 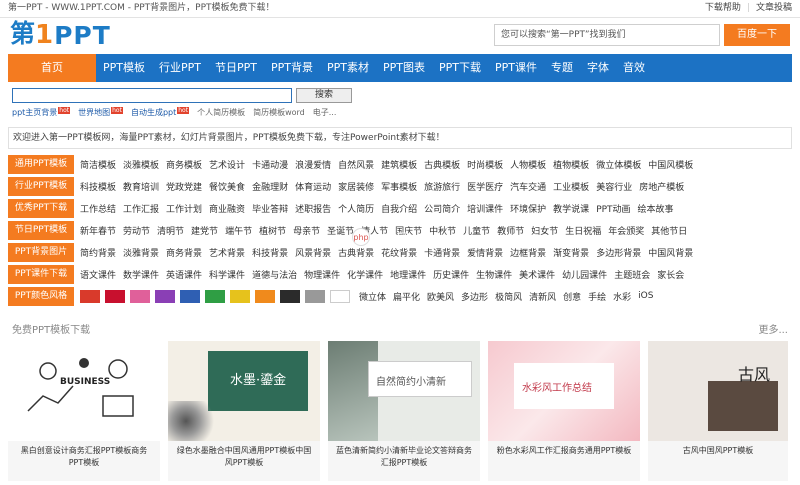 What do you see at coordinates (404, 411) in the screenshot?
I see `template-card: 自然简约小清新 蓝色清新简约小清新毕业论文答辩商务汇报PPT模板` at bounding box center [404, 411].